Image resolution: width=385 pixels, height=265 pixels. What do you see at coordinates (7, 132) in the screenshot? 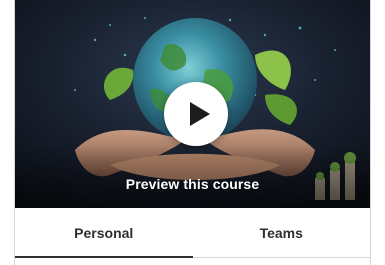
I see `page-margin-left` at bounding box center [7, 132].